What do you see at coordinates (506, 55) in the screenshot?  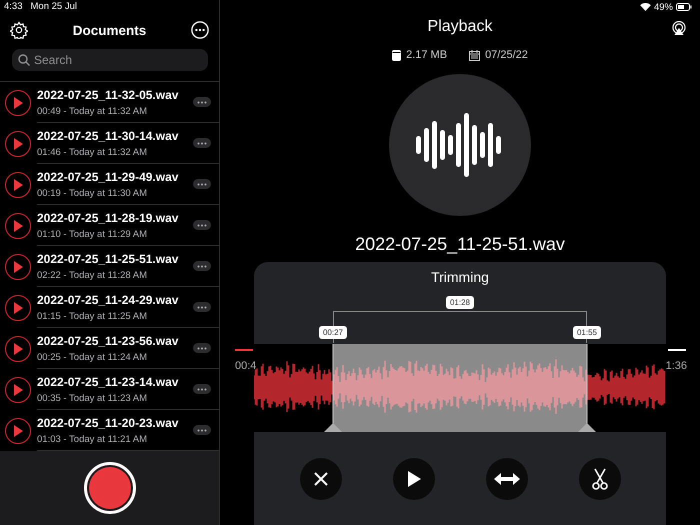 I see `file-date: 07/25/22` at bounding box center [506, 55].